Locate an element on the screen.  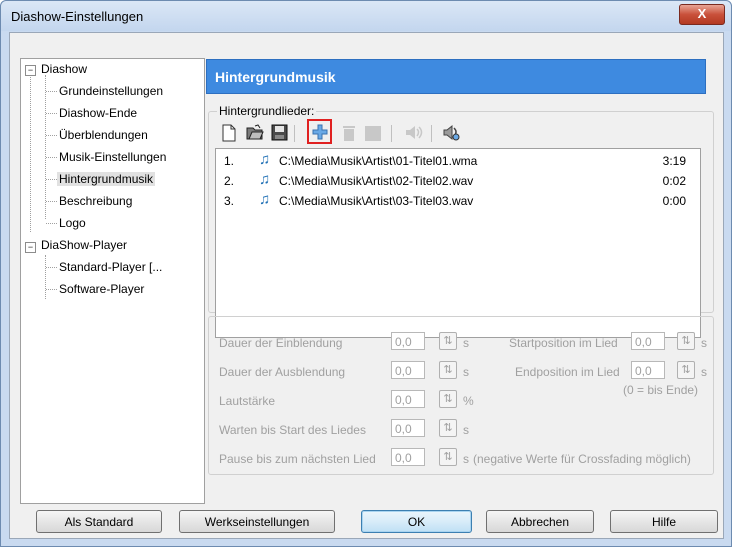
pause-input: 0,0 is located at coordinates (408, 457).